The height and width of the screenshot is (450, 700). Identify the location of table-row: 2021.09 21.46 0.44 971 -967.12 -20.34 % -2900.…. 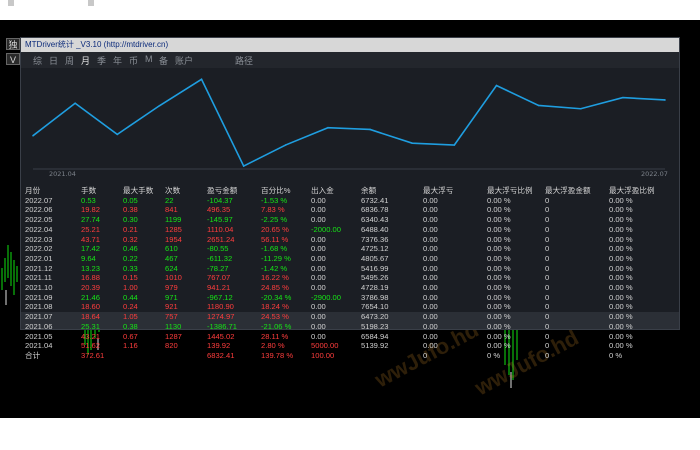
(347, 298).